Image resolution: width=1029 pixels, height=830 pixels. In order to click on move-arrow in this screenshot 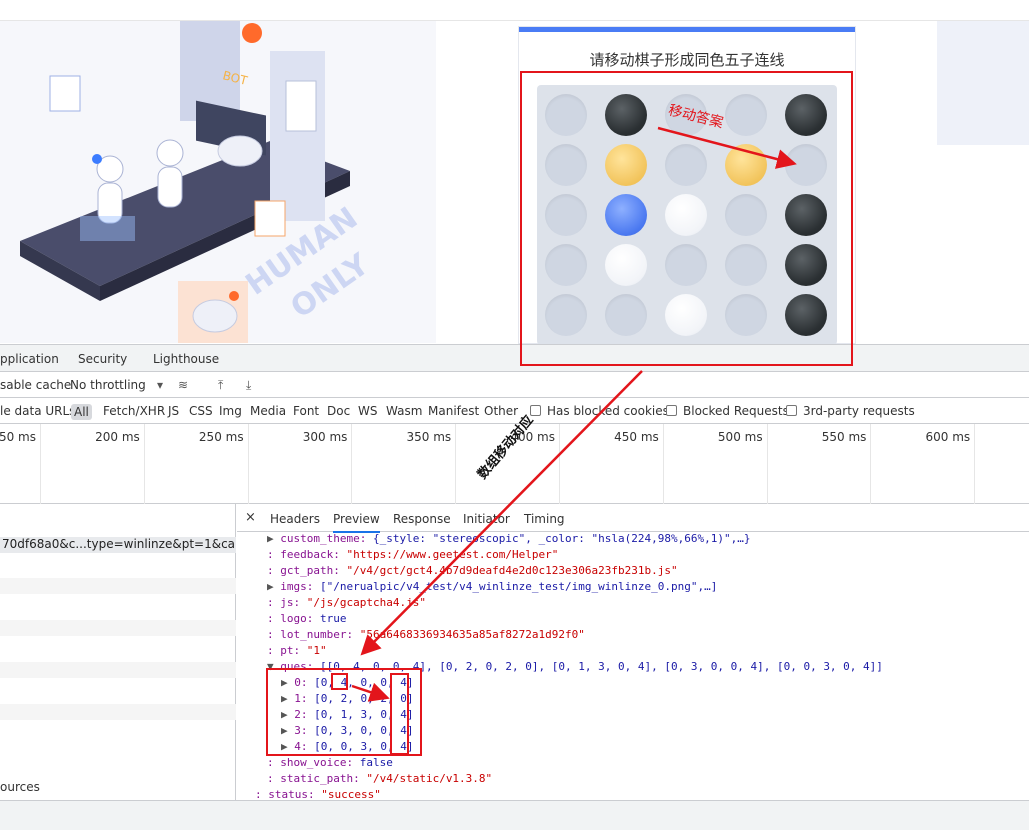, I will do `click(727, 147)`.